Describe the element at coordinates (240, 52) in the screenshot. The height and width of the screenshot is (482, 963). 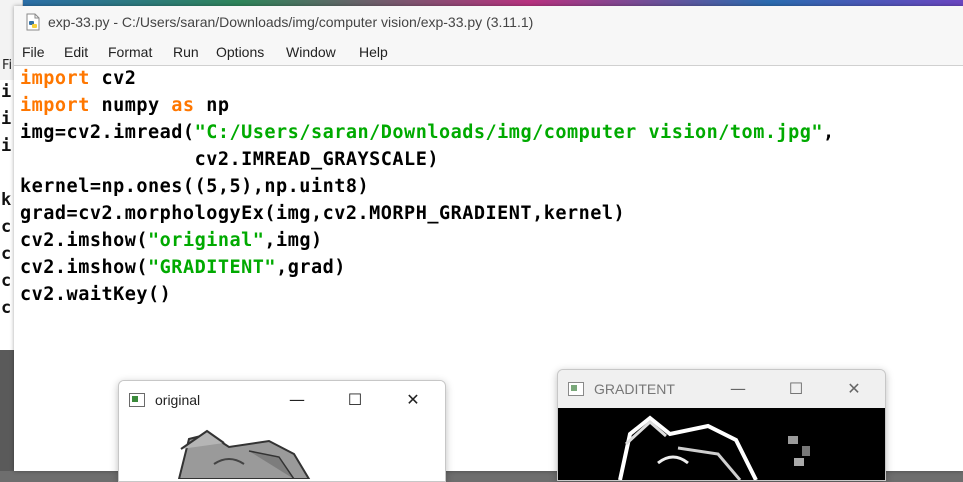
I see `menu-options: Options` at that location.